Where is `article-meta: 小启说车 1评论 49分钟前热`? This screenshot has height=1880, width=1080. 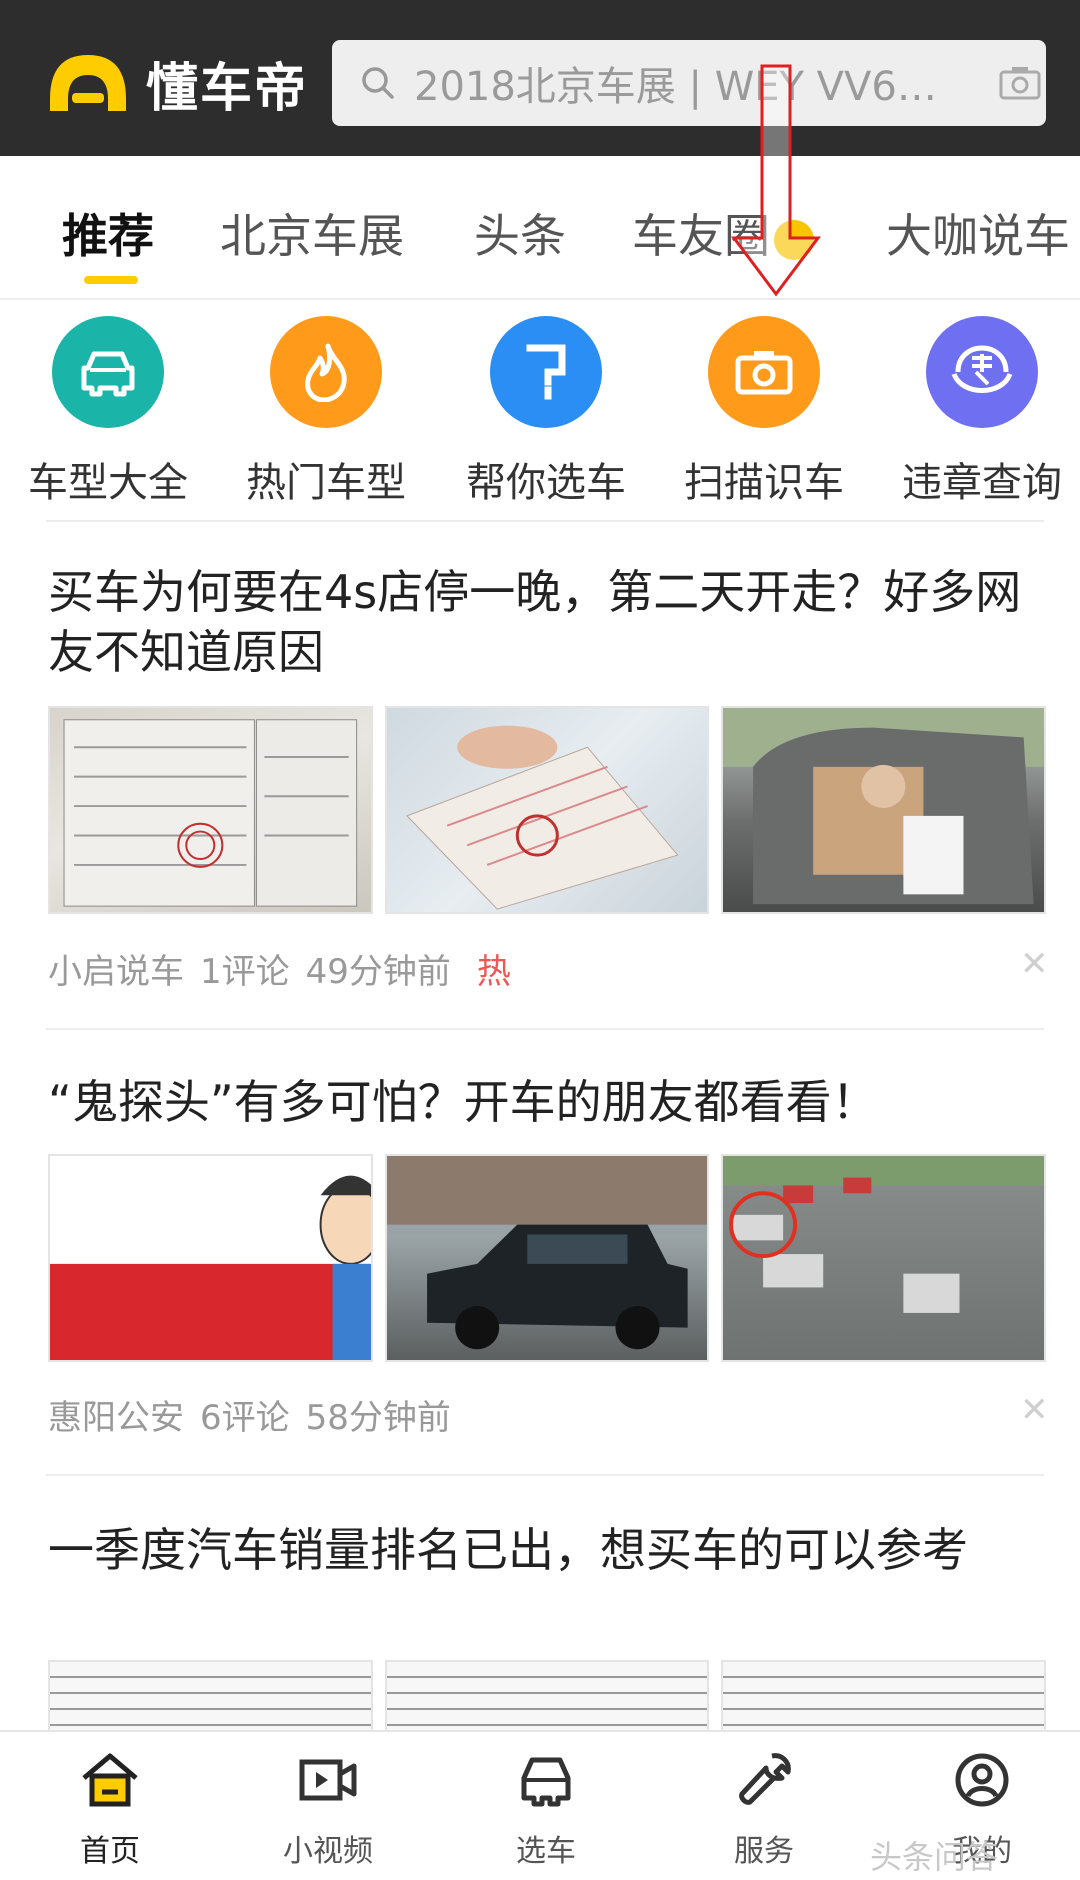 article-meta: 小启说车 1评论 49分钟前热 is located at coordinates (287, 968).